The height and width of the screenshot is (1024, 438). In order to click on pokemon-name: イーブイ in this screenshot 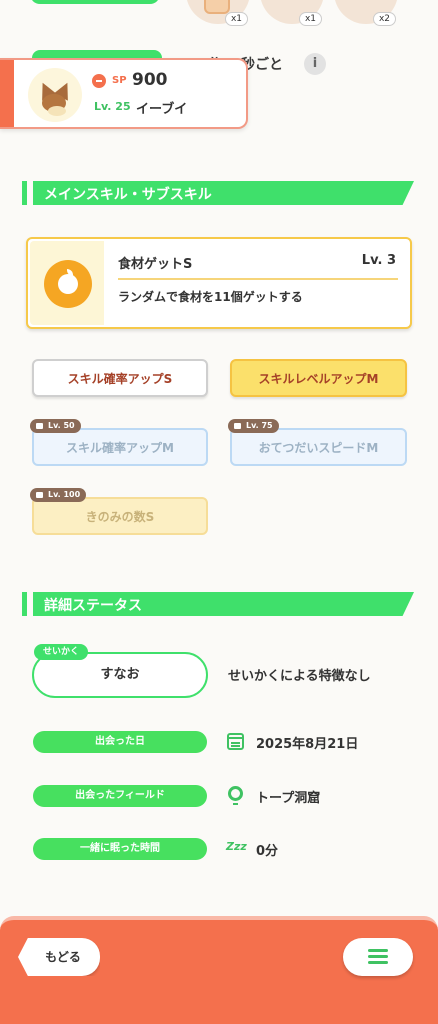, I will do `click(162, 109)`.